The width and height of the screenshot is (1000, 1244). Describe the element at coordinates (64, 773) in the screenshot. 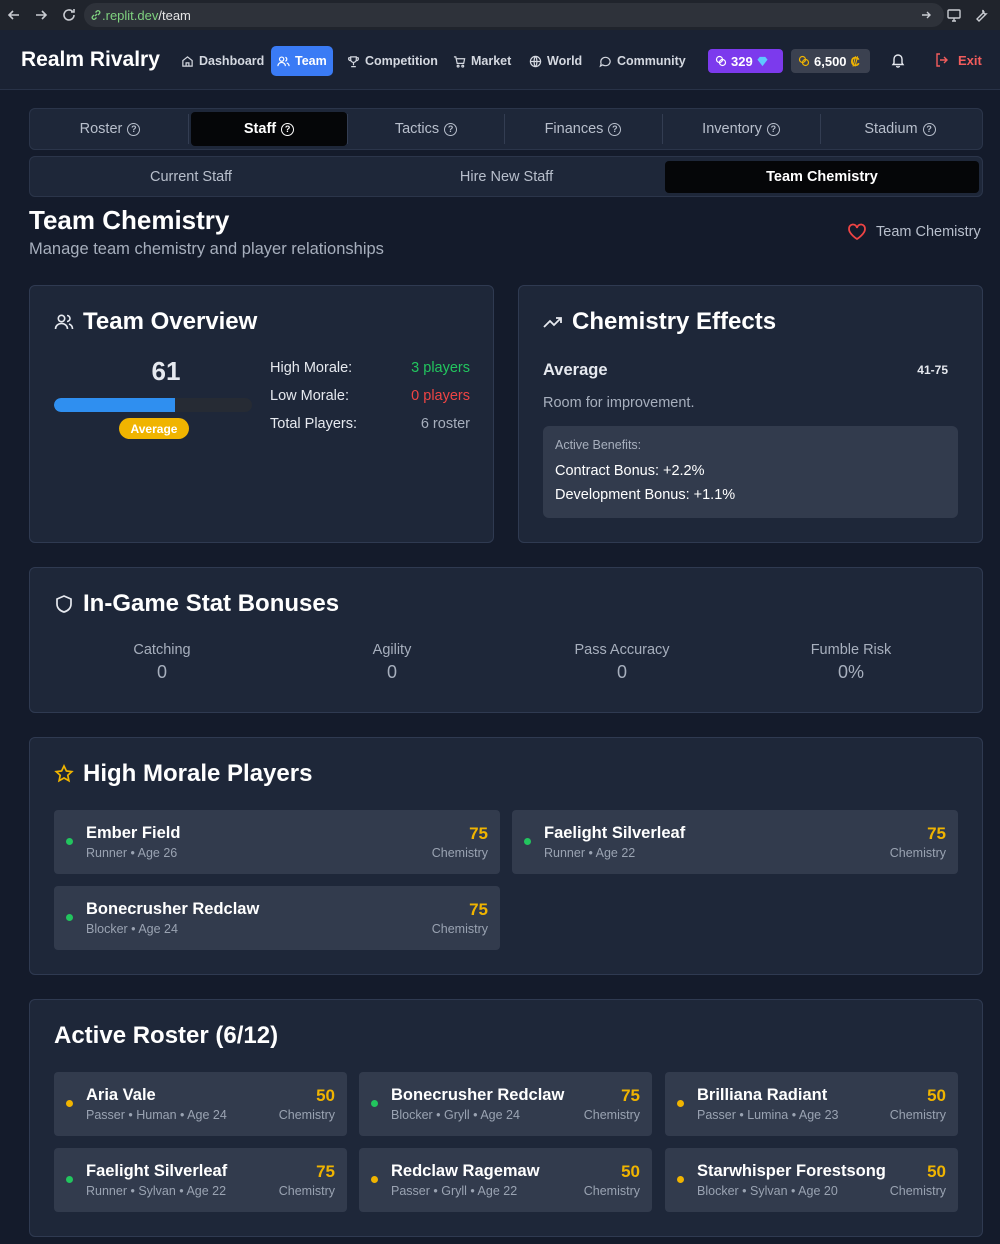

I see `star-icon` at that location.